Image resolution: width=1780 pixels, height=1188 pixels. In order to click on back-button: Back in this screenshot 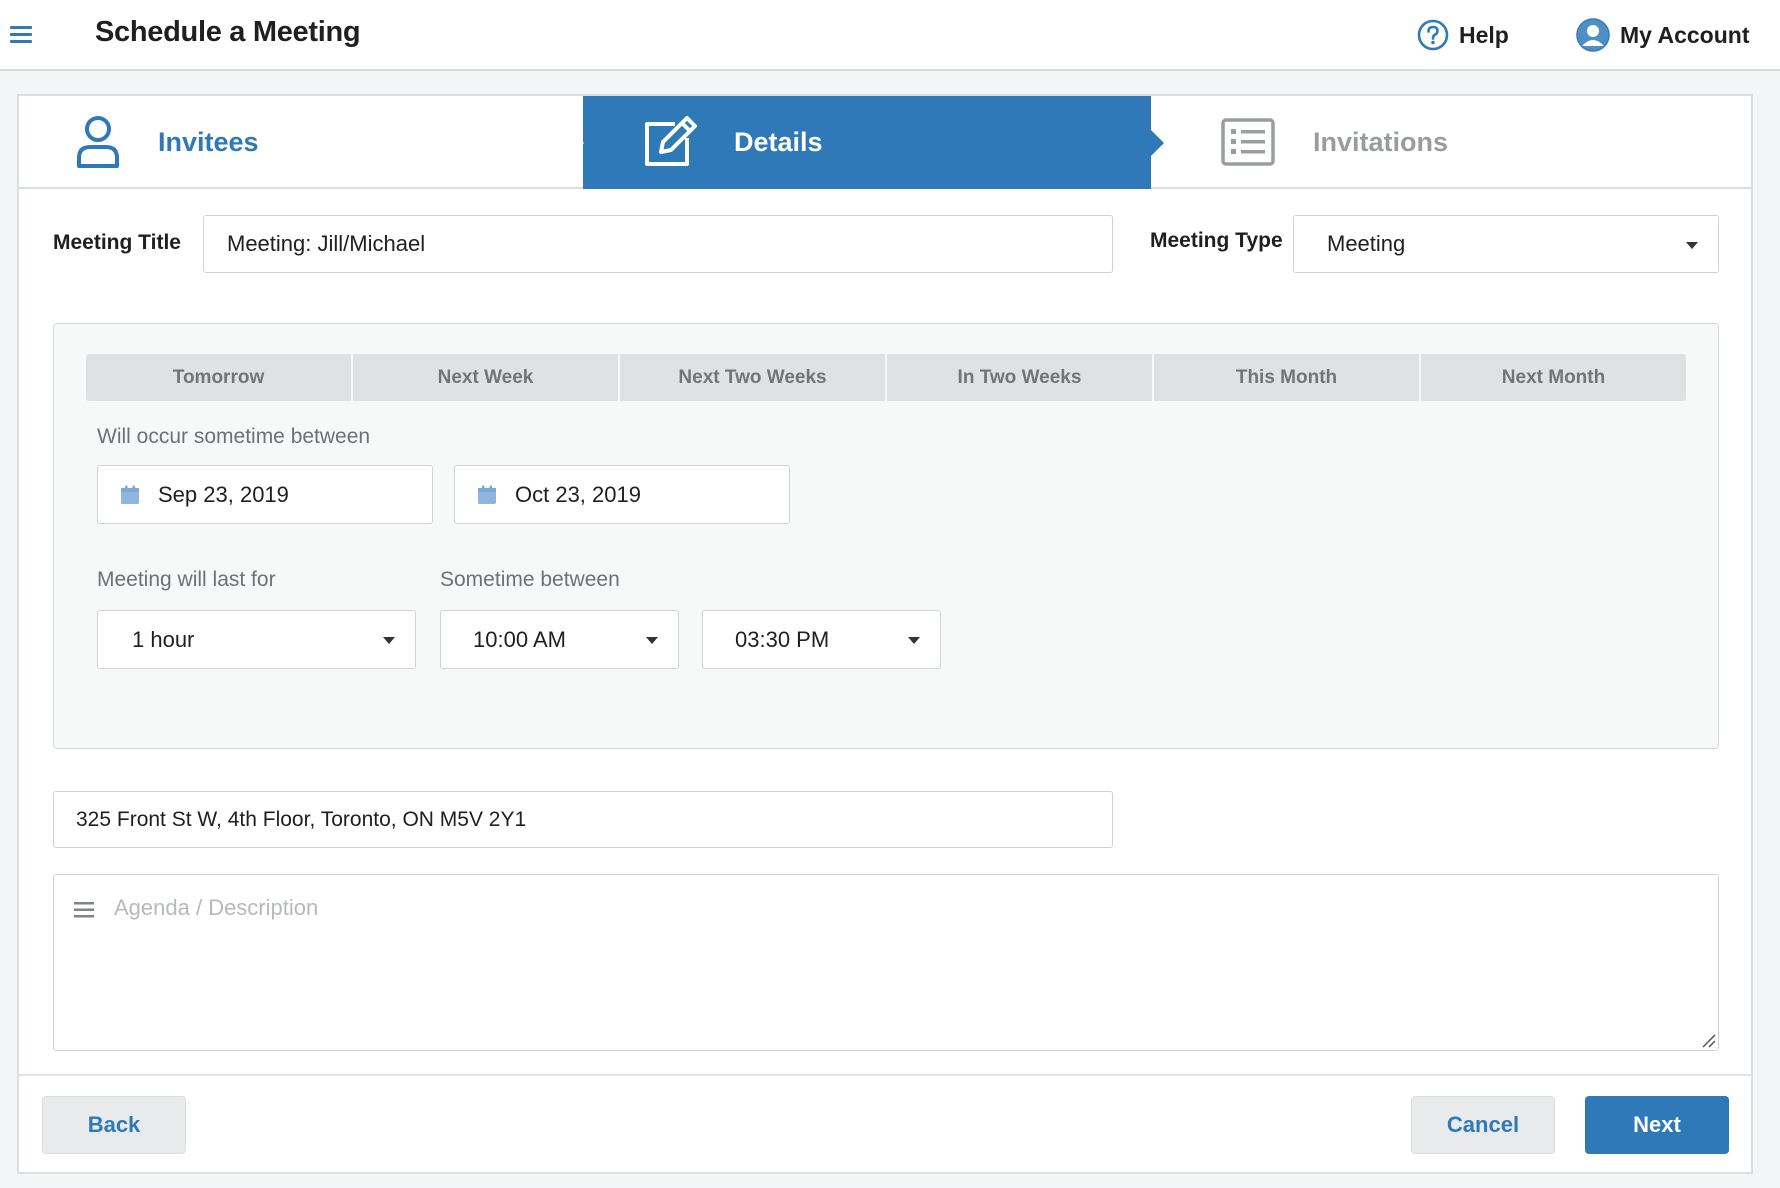, I will do `click(114, 1125)`.